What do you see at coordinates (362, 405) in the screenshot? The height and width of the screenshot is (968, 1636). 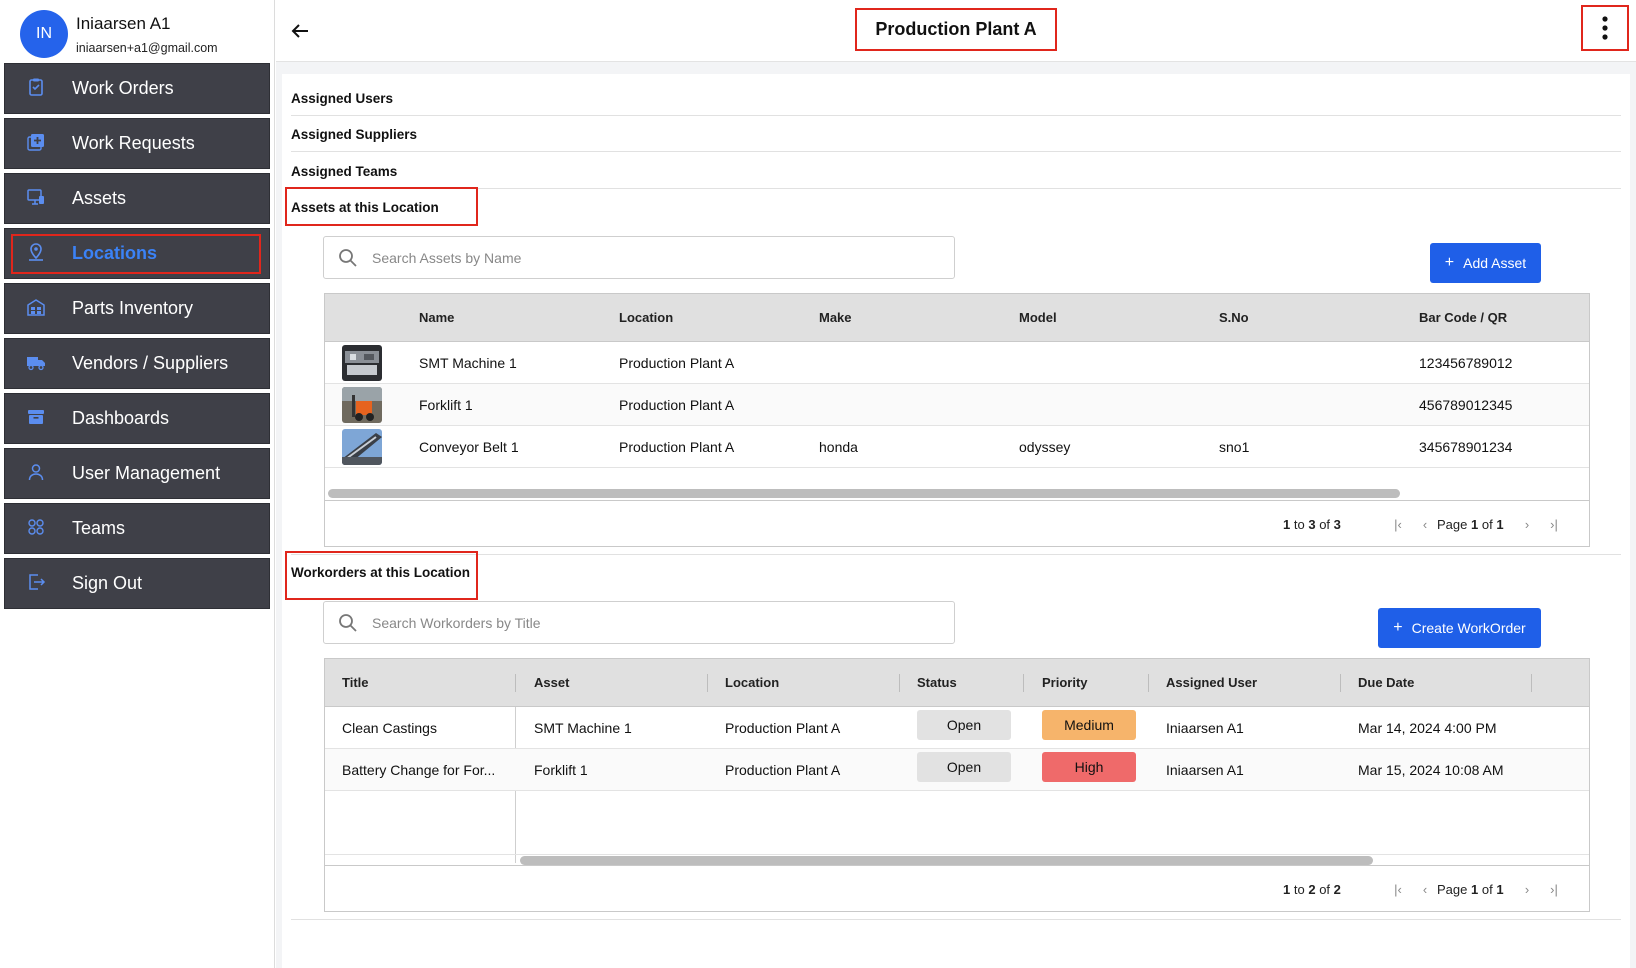 I see `asset-thumbnail-forklift` at bounding box center [362, 405].